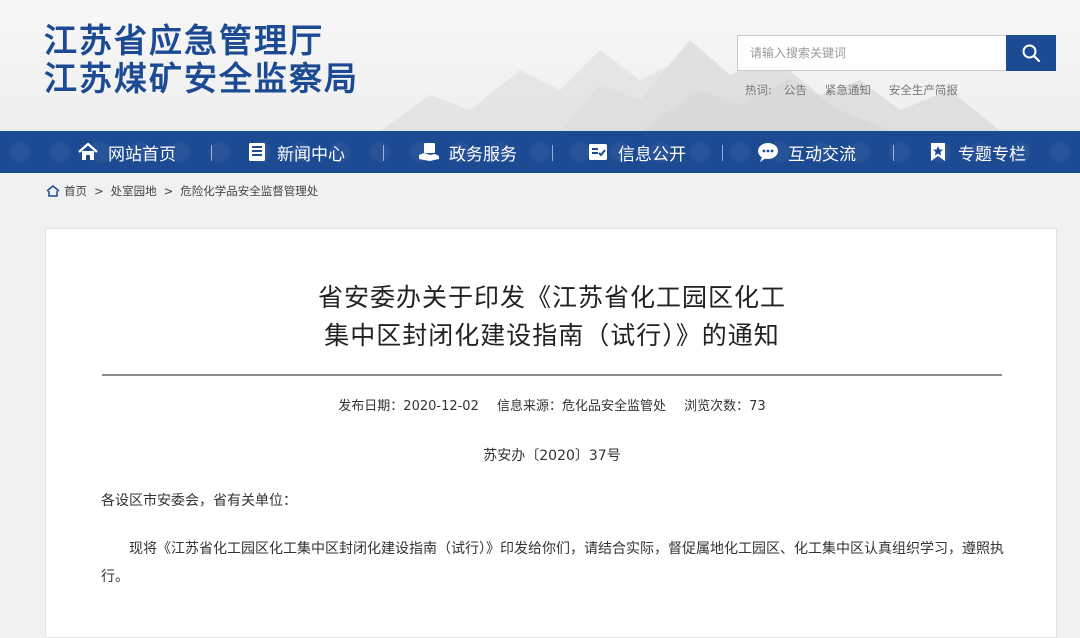  I want to click on search-box, so click(871, 53).